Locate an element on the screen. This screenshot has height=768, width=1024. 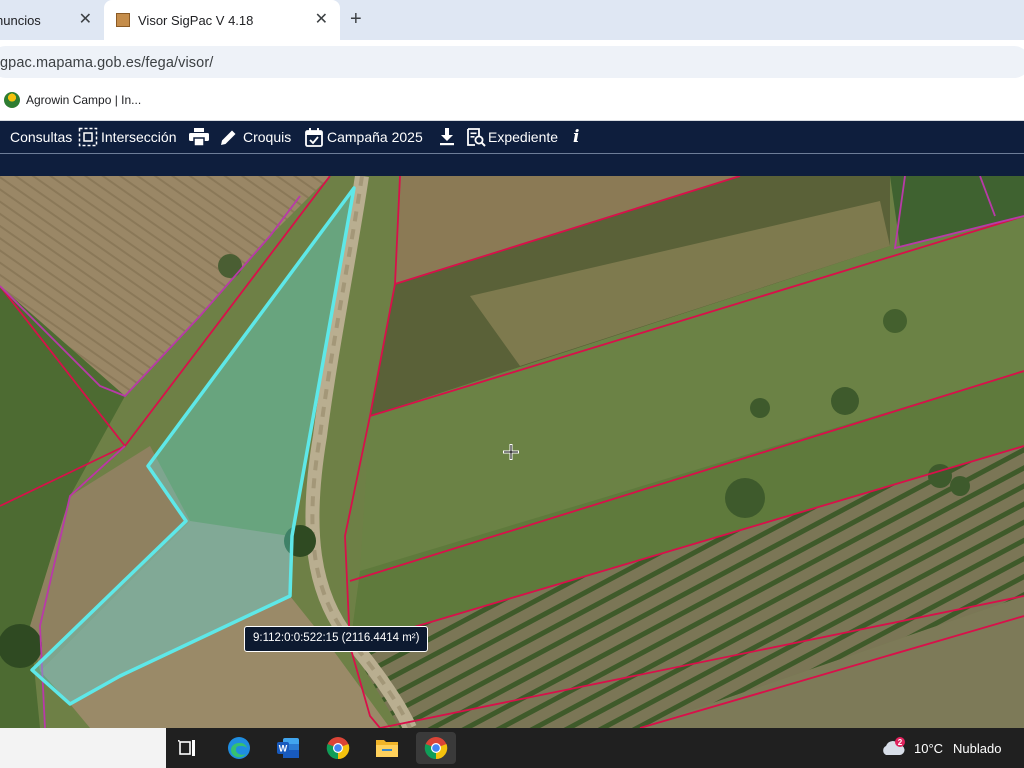
parcel-tooltip: 9:112:0:0:522:15 (2116.4414 m²) is located at coordinates (336, 639).